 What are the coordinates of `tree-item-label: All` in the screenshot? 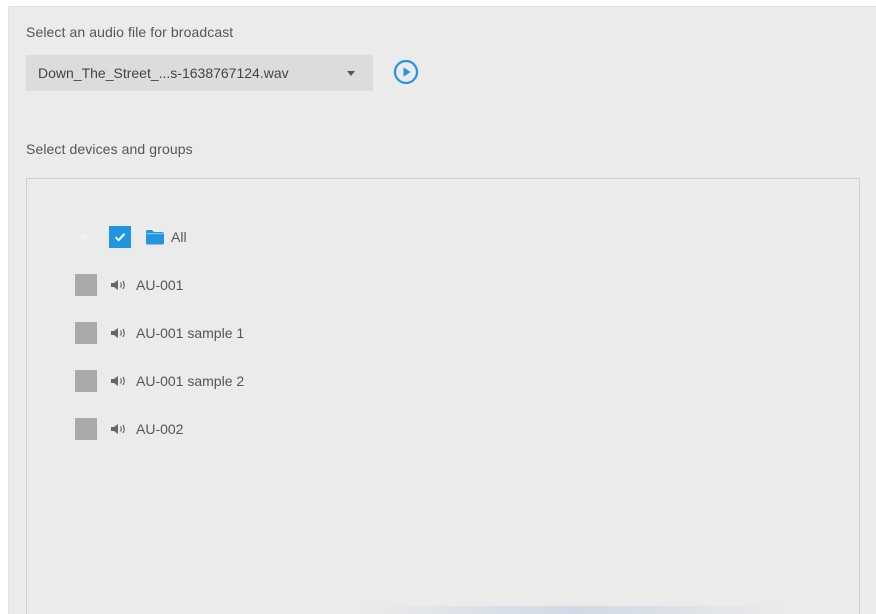 It's located at (179, 237).